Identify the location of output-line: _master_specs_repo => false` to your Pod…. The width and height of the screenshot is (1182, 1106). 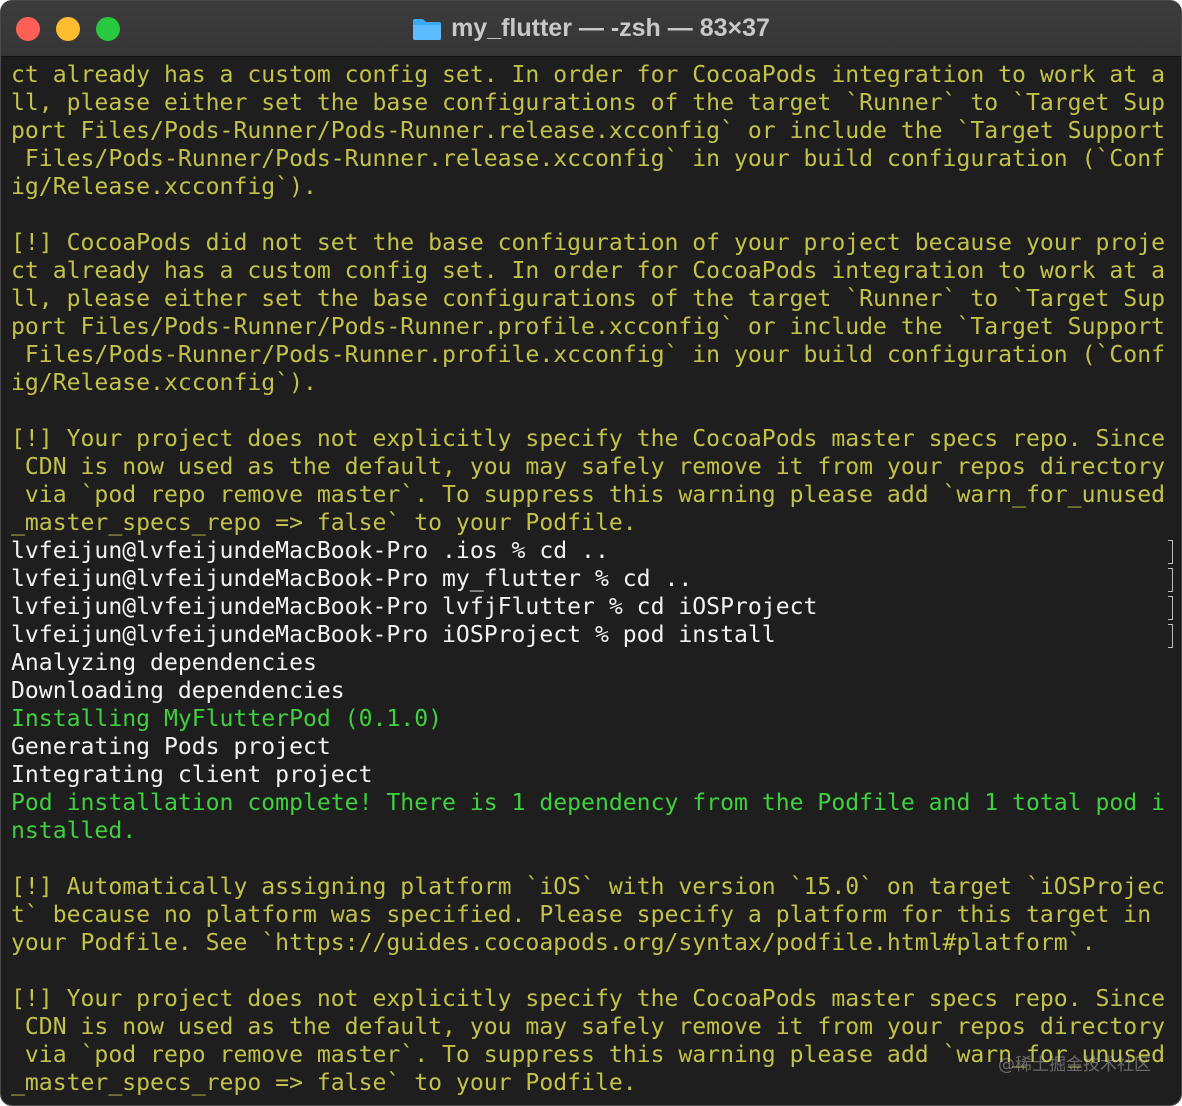
(324, 523).